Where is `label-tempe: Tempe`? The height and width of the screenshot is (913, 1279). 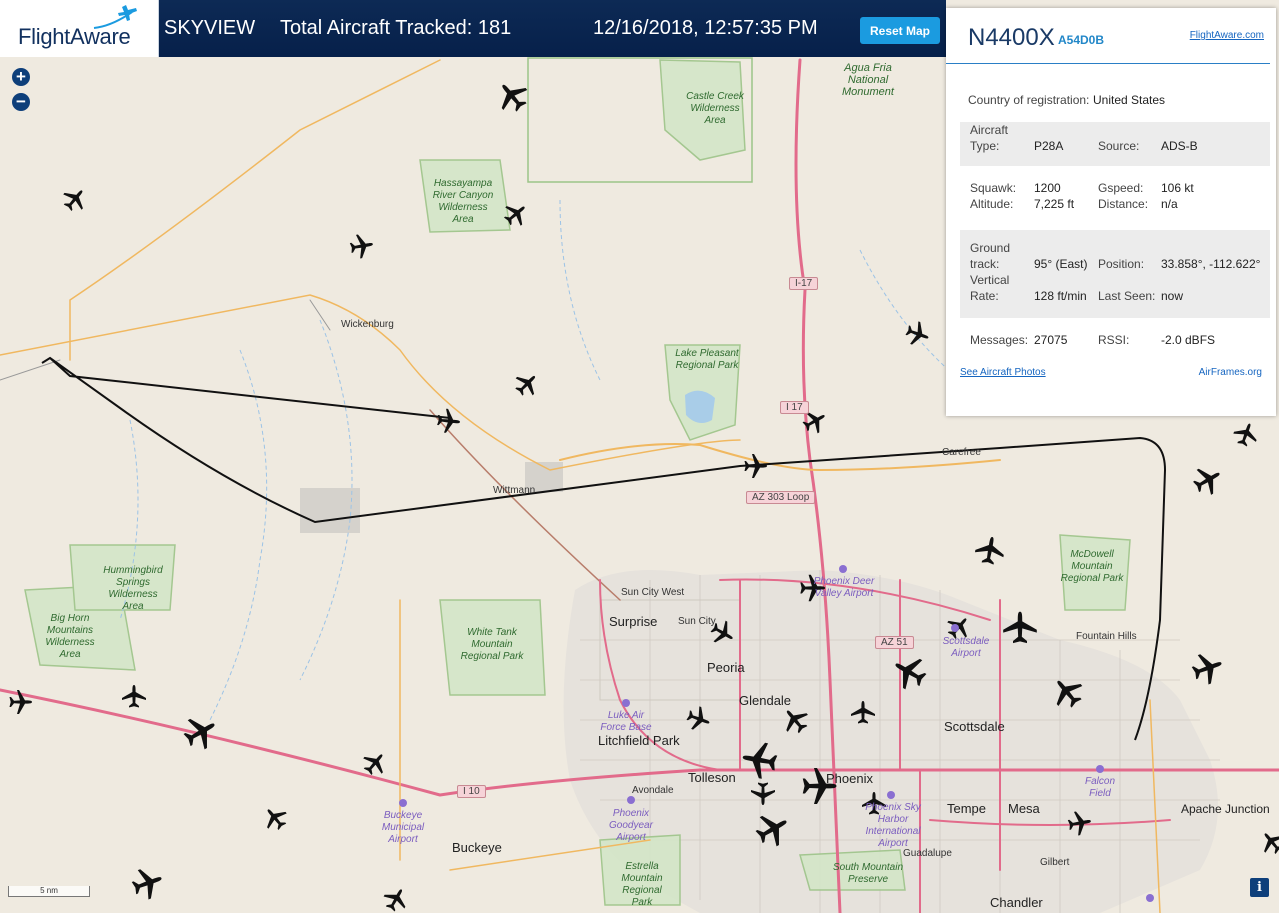 label-tempe: Tempe is located at coordinates (967, 808).